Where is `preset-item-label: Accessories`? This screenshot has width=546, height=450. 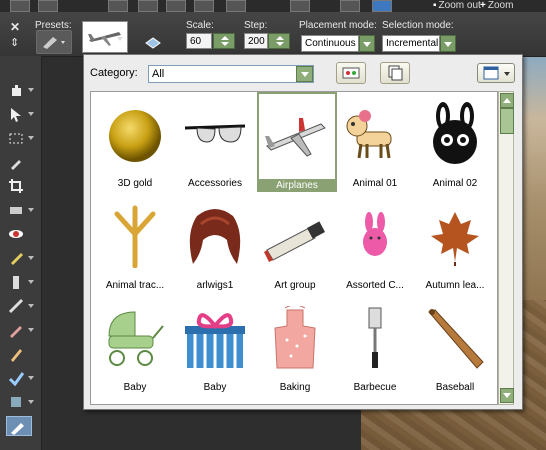
preset-item-label: Accessories is located at coordinates (215, 183).